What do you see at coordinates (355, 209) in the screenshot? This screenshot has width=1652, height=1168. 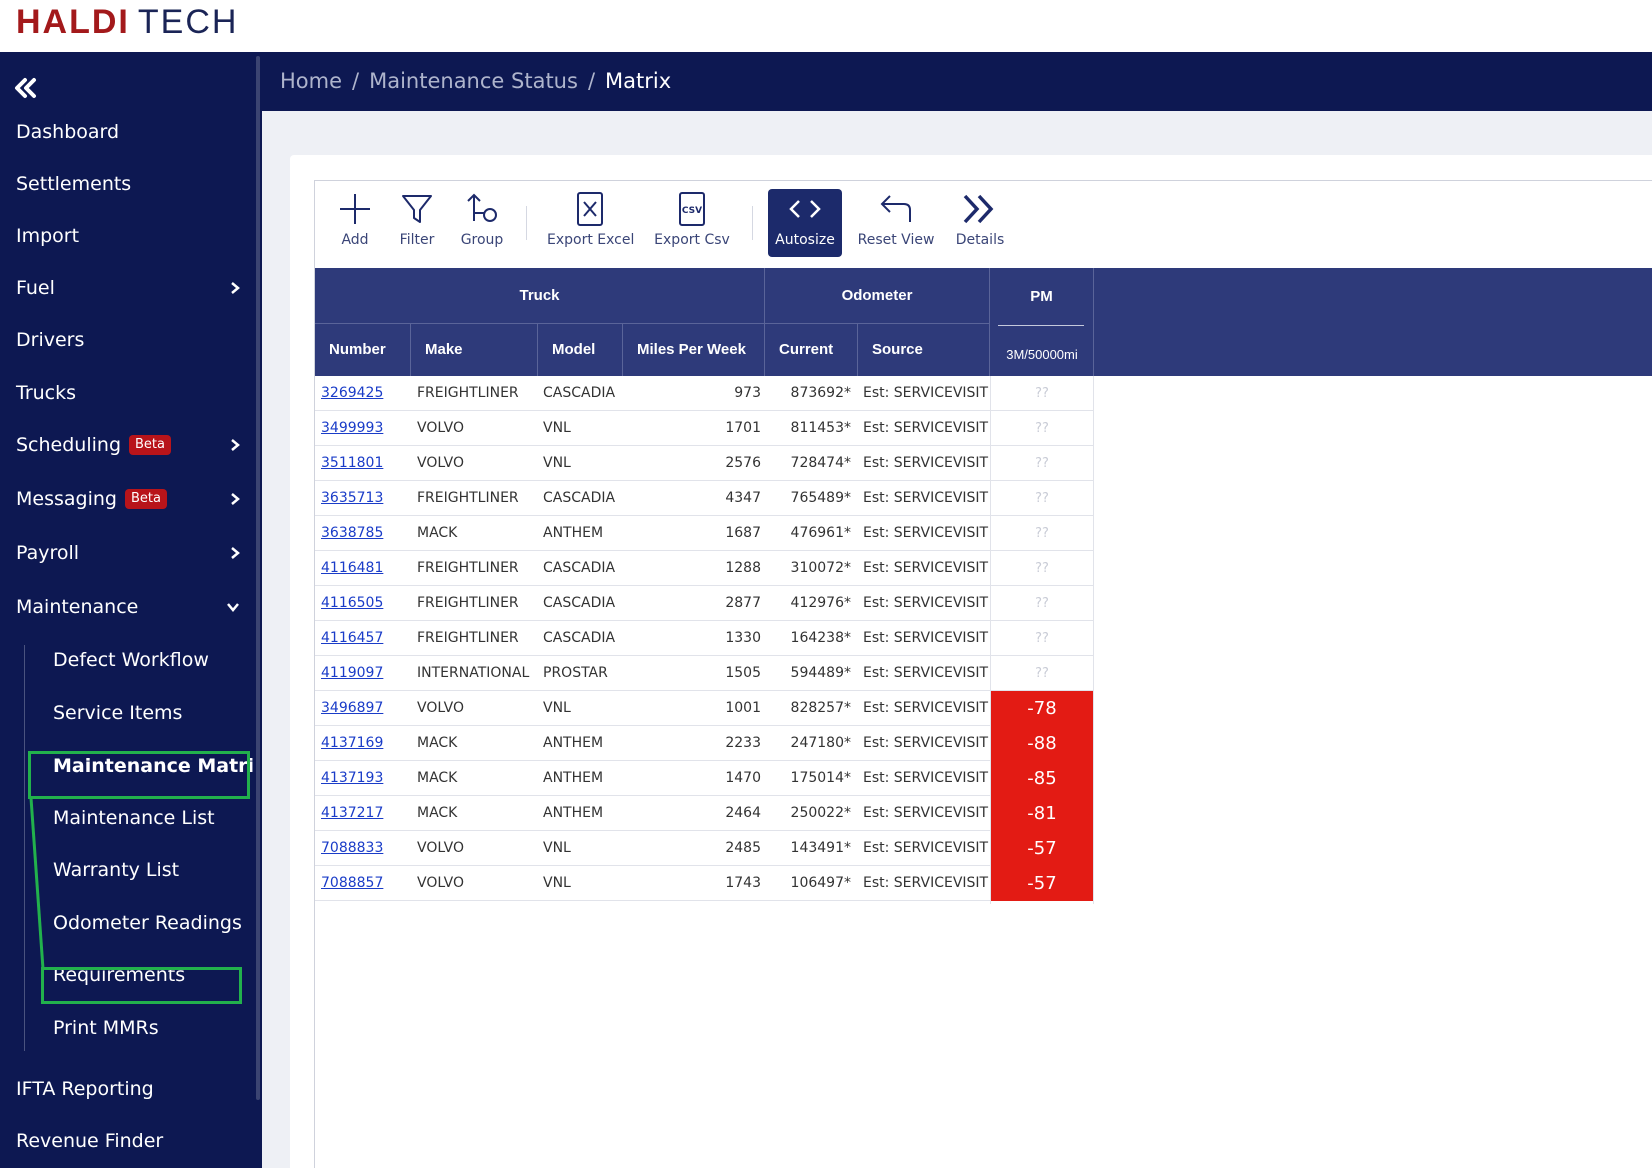 I see `plus-icon` at bounding box center [355, 209].